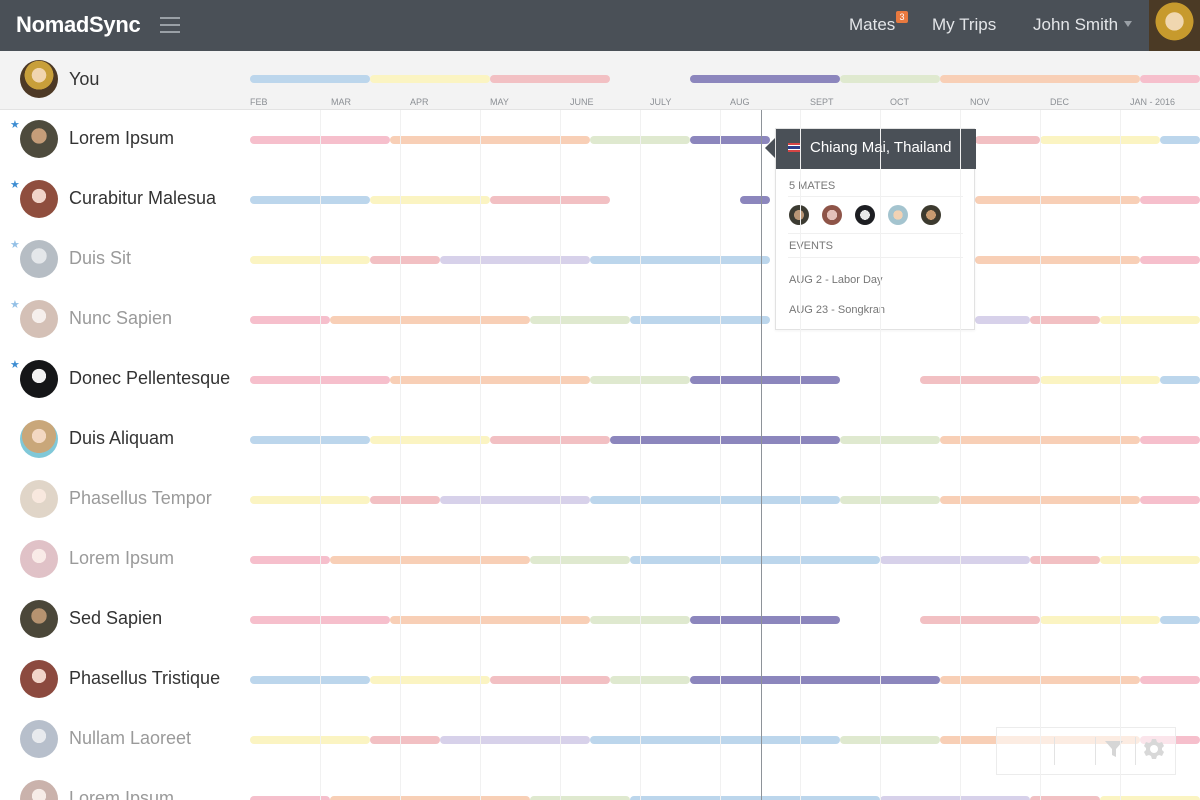 The height and width of the screenshot is (800, 1200). What do you see at coordinates (600, 330) in the screenshot?
I see `mate-row: ★ Nunc Sapien` at bounding box center [600, 330].